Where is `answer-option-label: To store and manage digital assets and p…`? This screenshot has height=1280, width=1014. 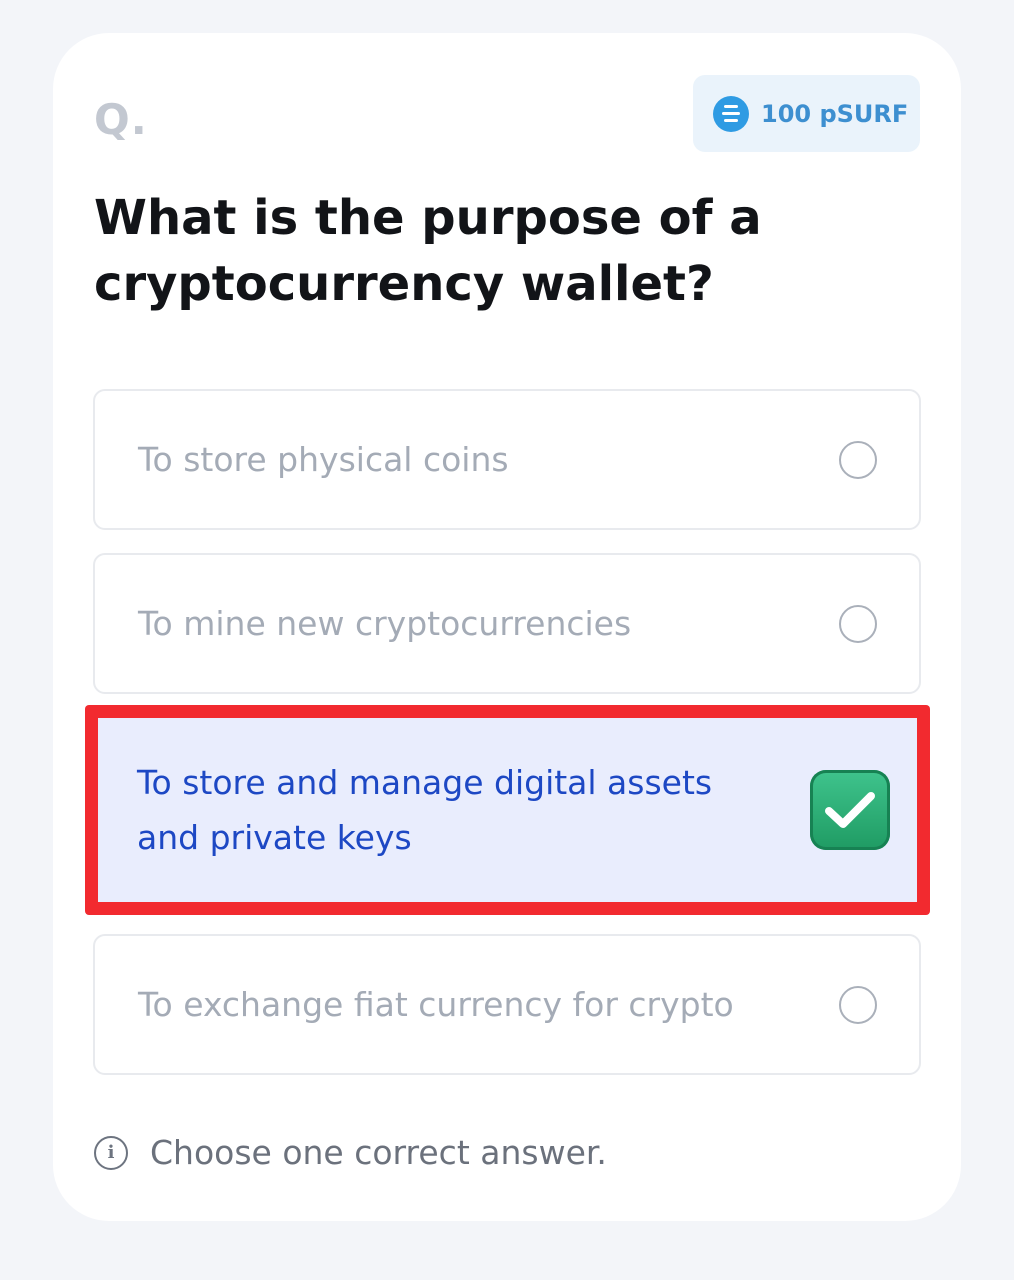
answer-option-label: To store and manage digital assets and p… is located at coordinates (425, 810).